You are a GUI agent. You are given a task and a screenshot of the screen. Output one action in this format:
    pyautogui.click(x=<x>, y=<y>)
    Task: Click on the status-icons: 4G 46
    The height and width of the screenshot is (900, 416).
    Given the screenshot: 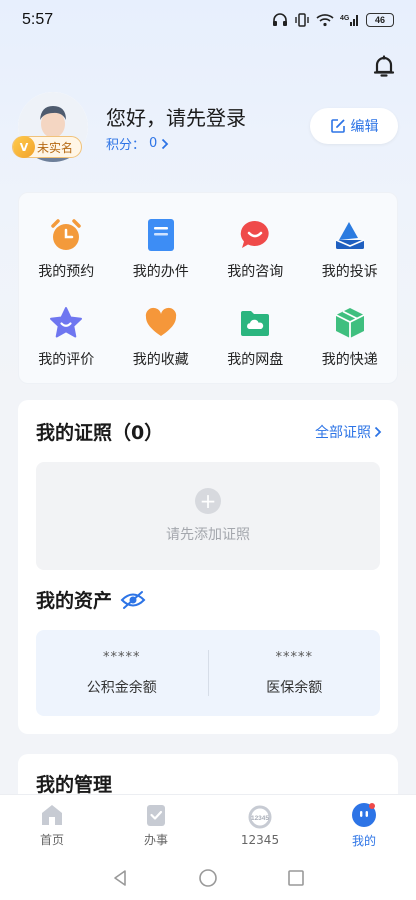 What is the action you would take?
    pyautogui.click(x=333, y=20)
    